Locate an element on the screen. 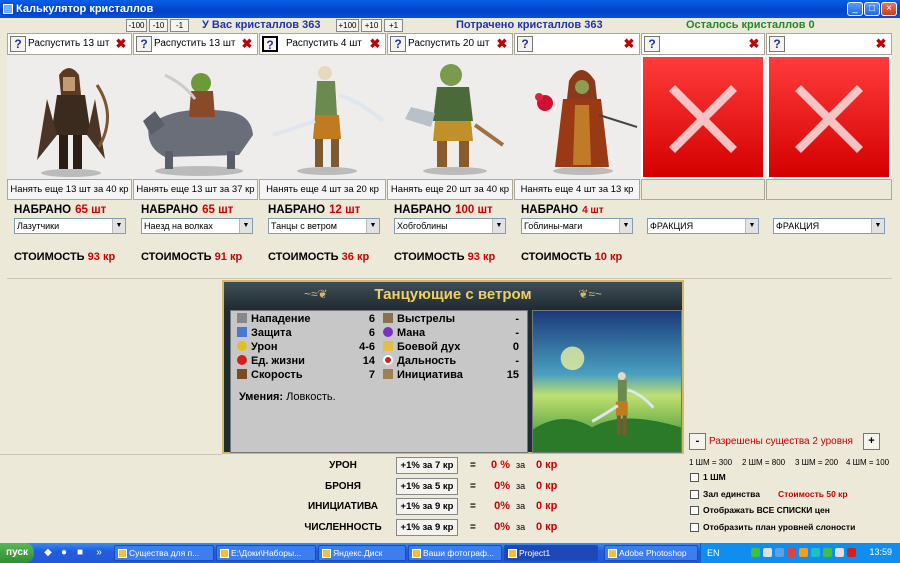  quicklaunch-more-icon: » is located at coordinates (99, 553).